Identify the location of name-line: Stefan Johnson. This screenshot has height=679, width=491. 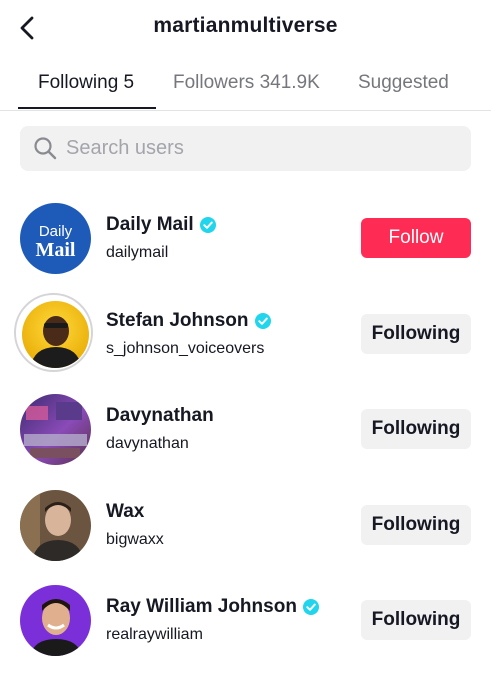
(188, 321).